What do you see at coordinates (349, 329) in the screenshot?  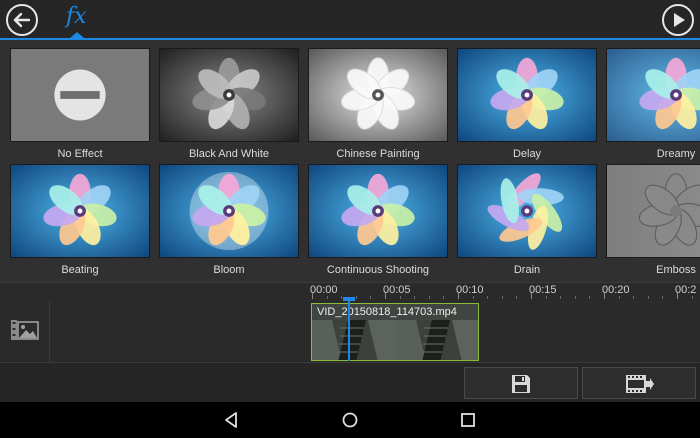 I see `playhead` at bounding box center [349, 329].